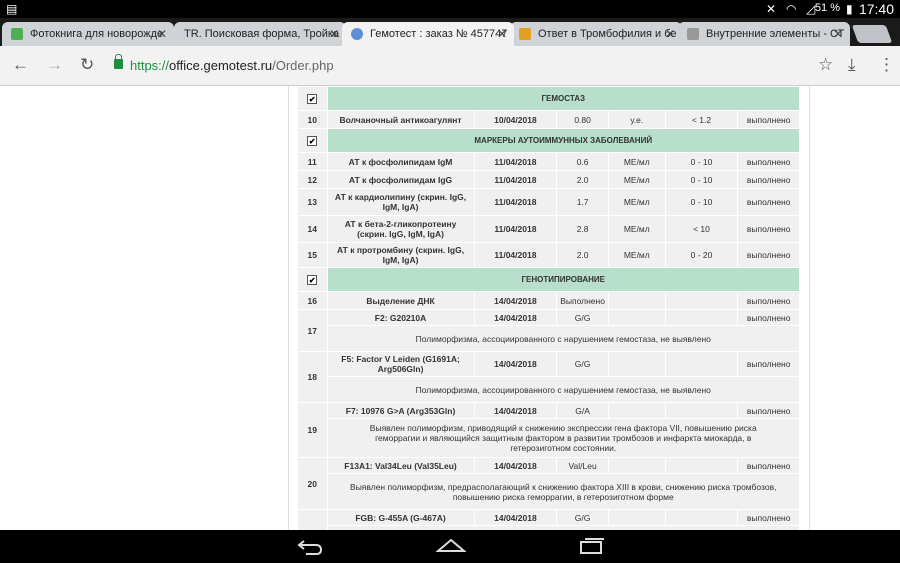  I want to click on tab-title: Ответ в Тромбофилия и бе, so click(607, 34).